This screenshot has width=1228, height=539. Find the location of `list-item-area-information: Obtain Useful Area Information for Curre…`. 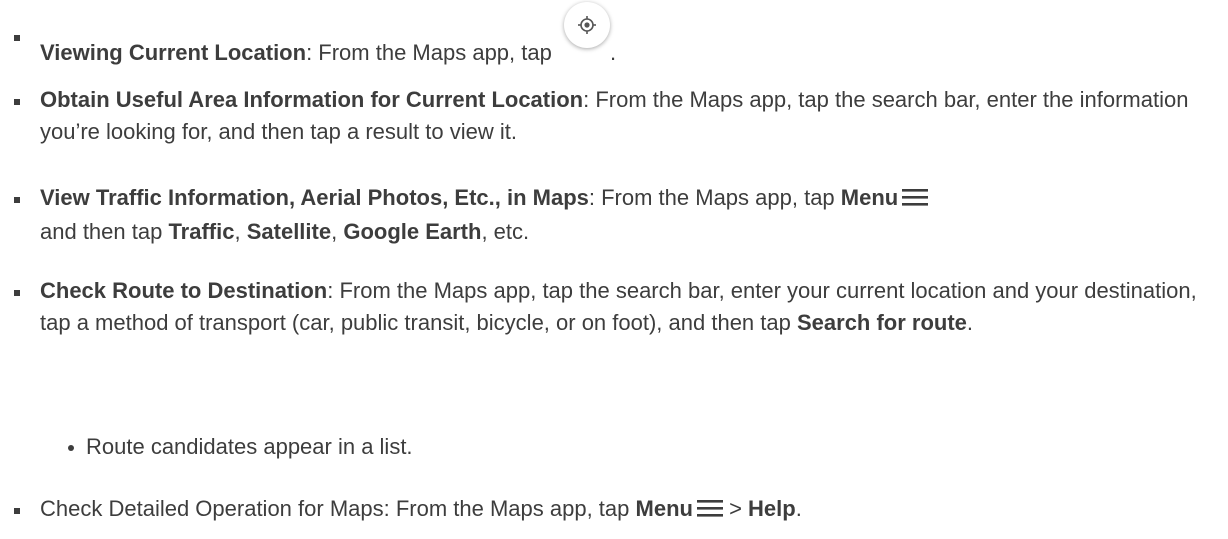

list-item-area-information: Obtain Useful Area Information for Curre… is located at coordinates (614, 116).